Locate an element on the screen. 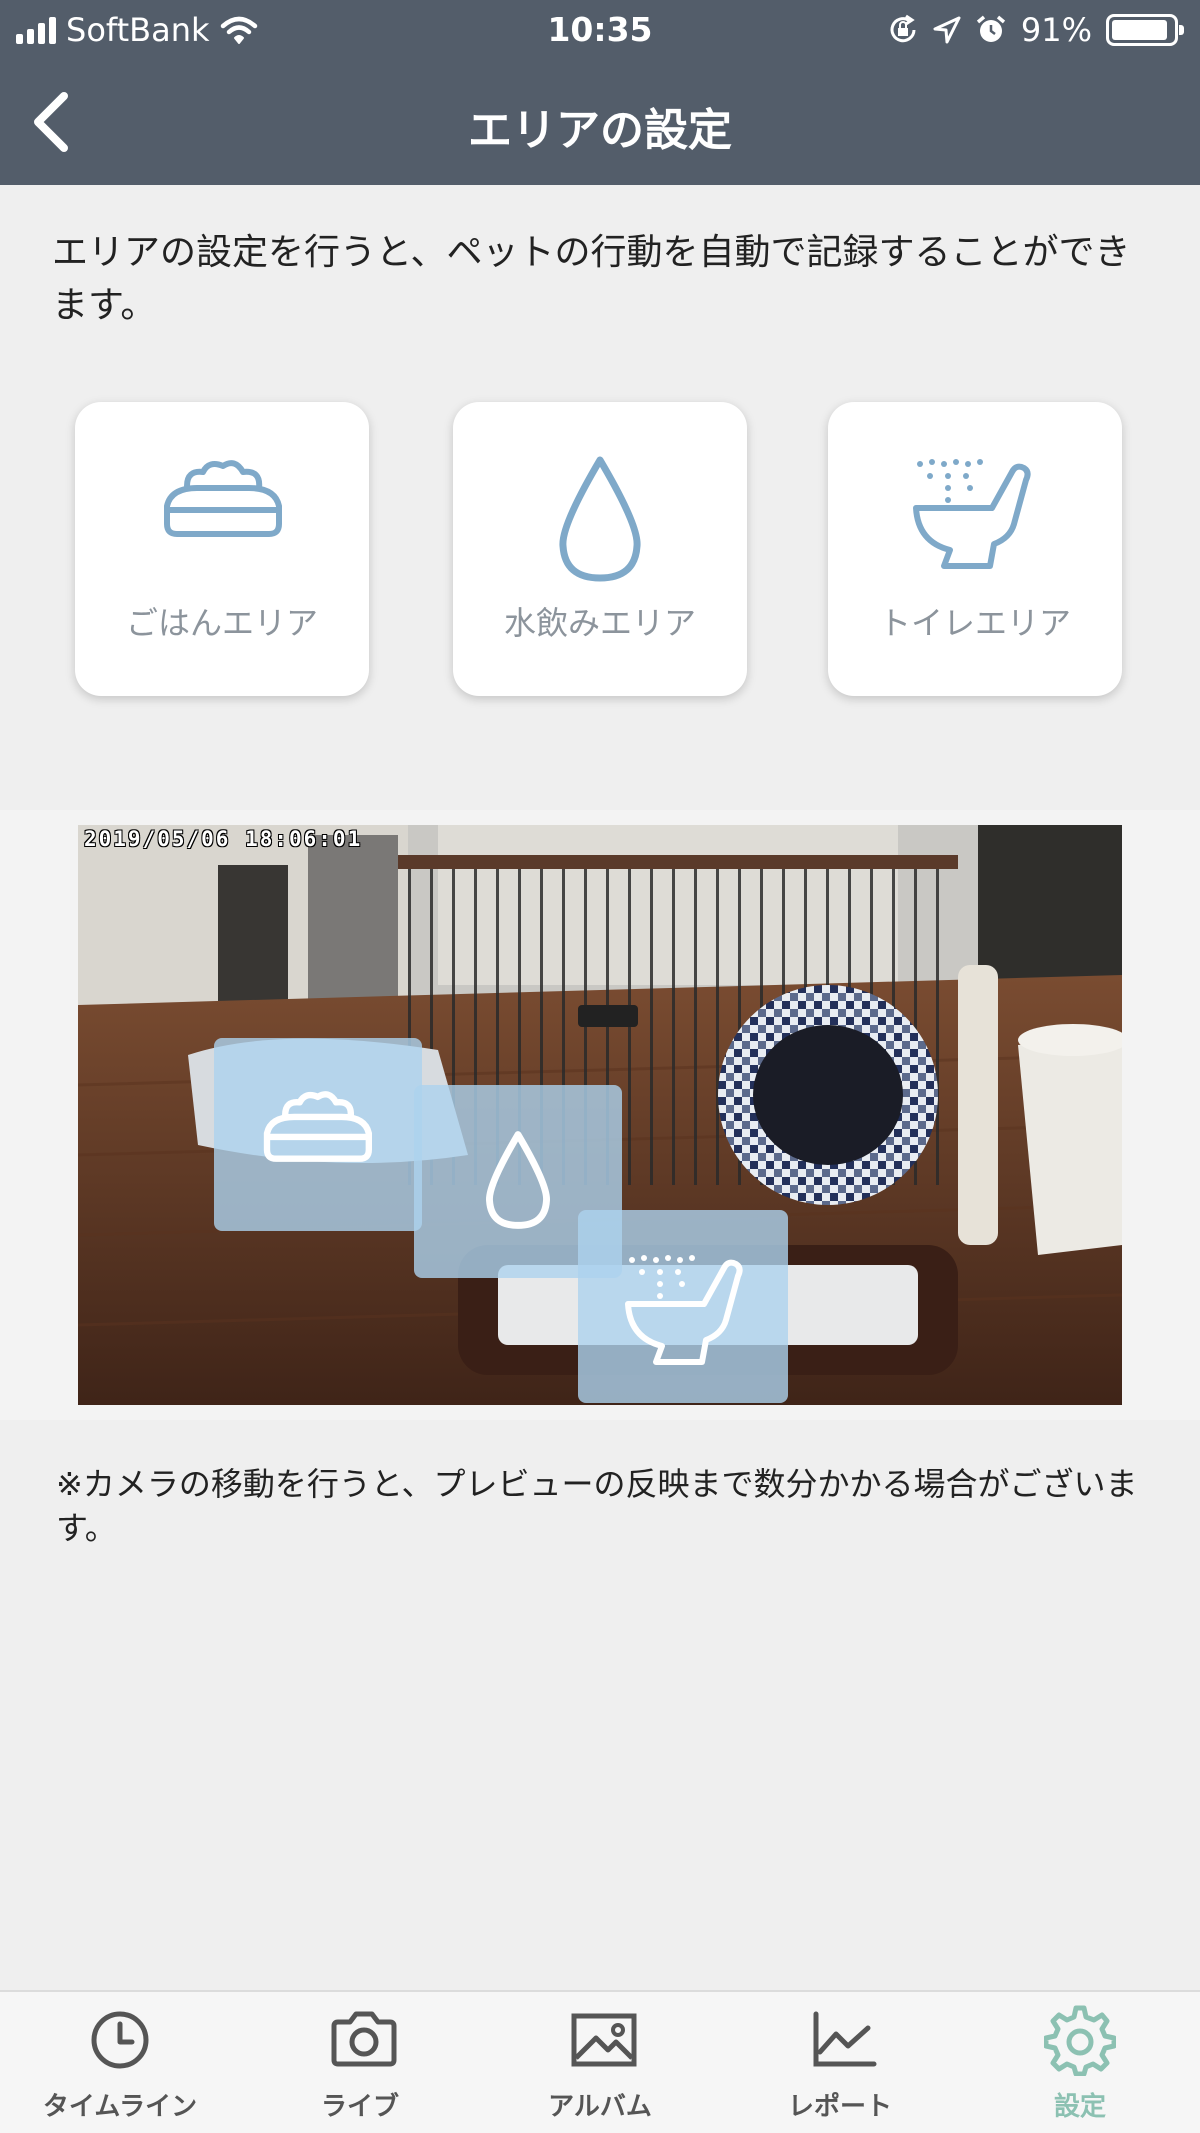 This screenshot has height=2133, width=1200. line-chart-icon is located at coordinates (845, 2039).